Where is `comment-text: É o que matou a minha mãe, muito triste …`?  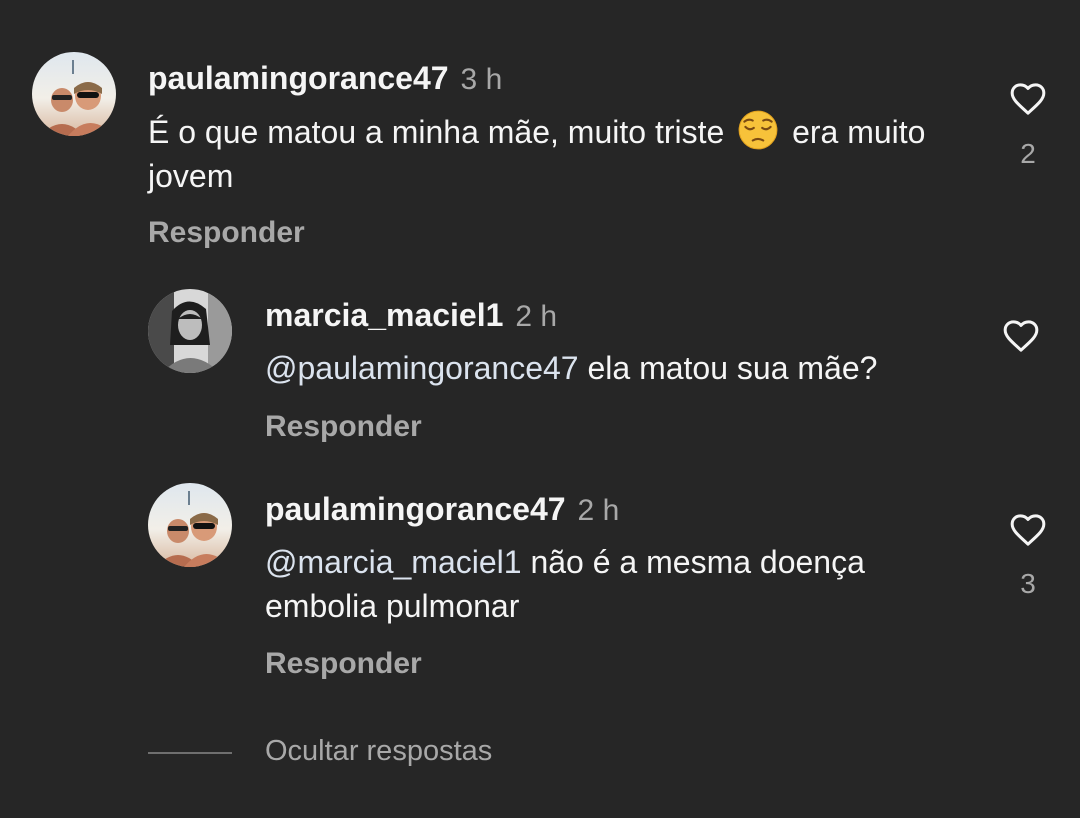 comment-text: É o que matou a minha mãe, muito triste … is located at coordinates (548, 153).